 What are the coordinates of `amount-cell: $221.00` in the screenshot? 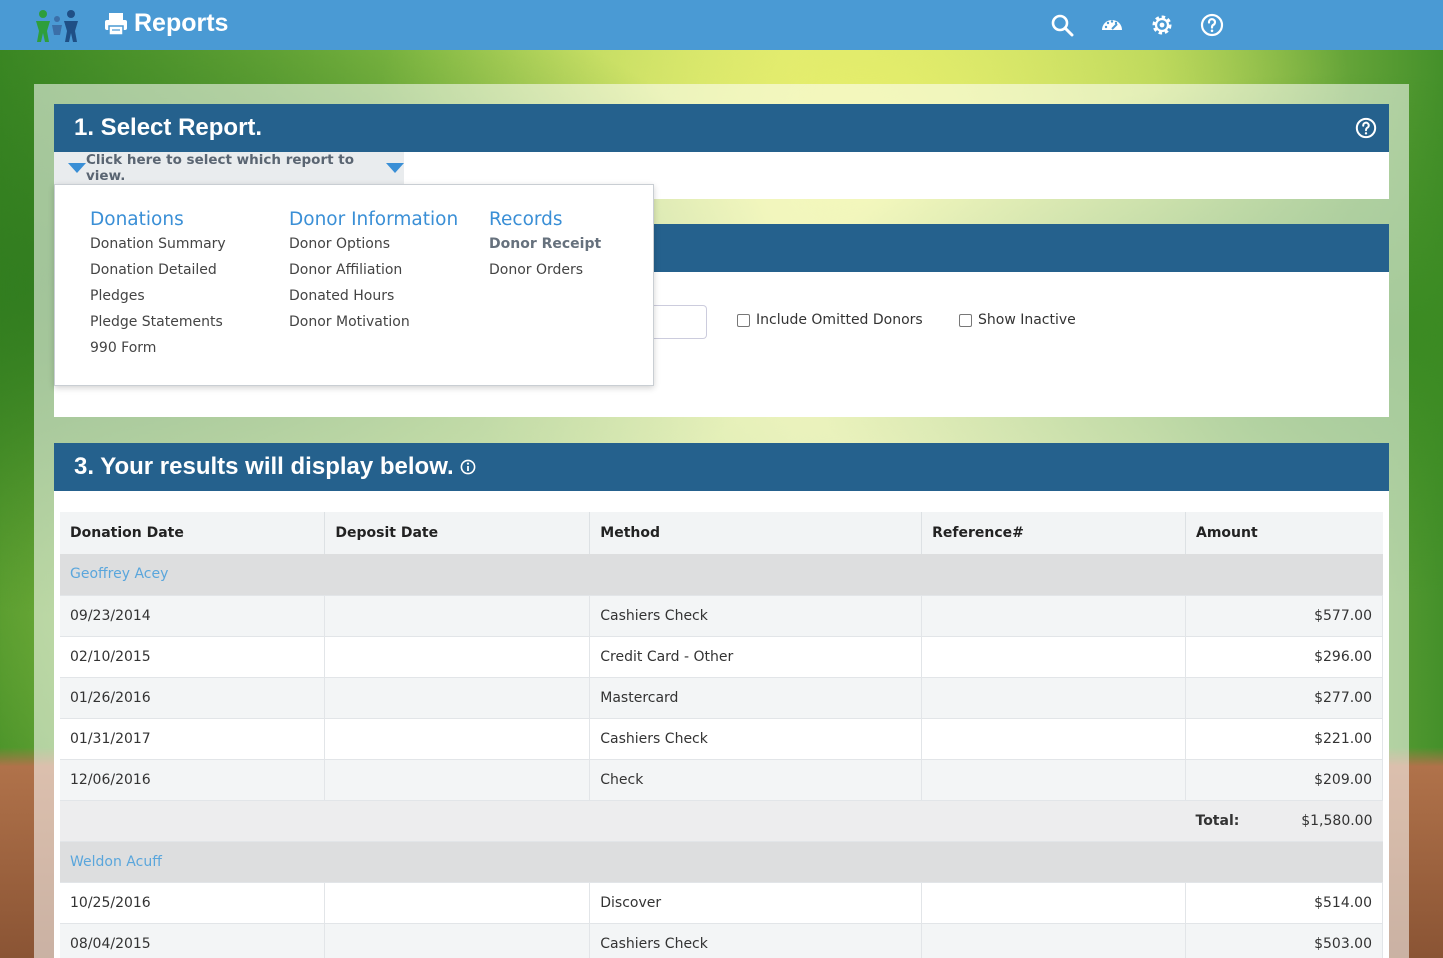 It's located at (1284, 739).